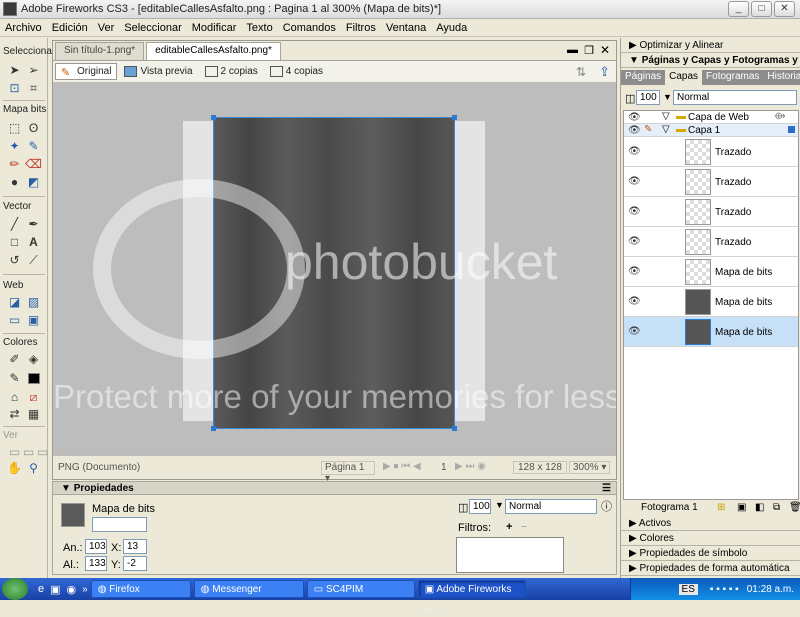 This screenshot has height=617, width=800. I want to click on knife-tool-icon: ⟋, so click(33, 260).